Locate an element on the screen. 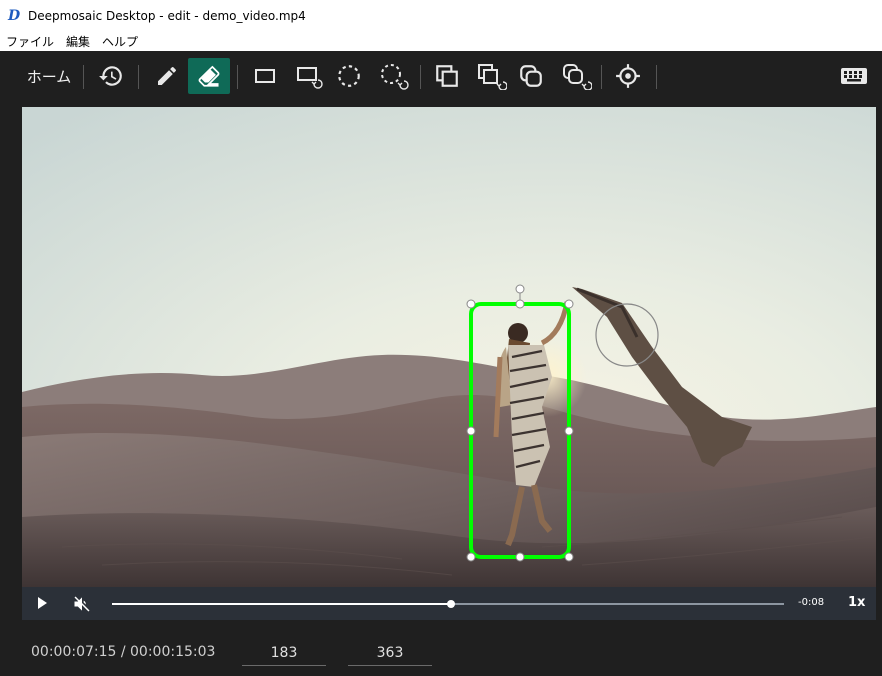 Image resolution: width=882 pixels, height=676 pixels. copy-ellipse-track-icon is located at coordinates (577, 77).